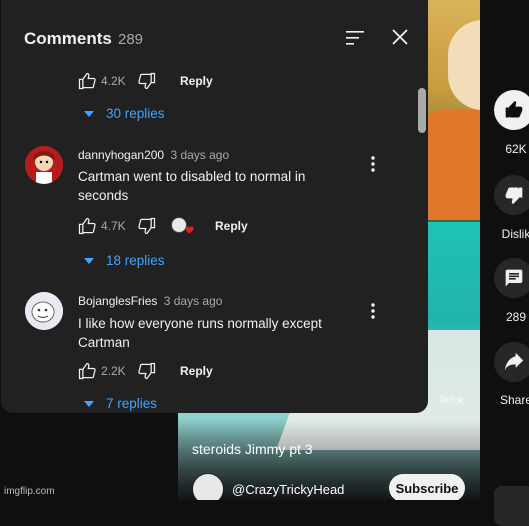 The height and width of the screenshot is (526, 529). What do you see at coordinates (427, 487) in the screenshot?
I see `subscribe-button: Subscribe` at bounding box center [427, 487].